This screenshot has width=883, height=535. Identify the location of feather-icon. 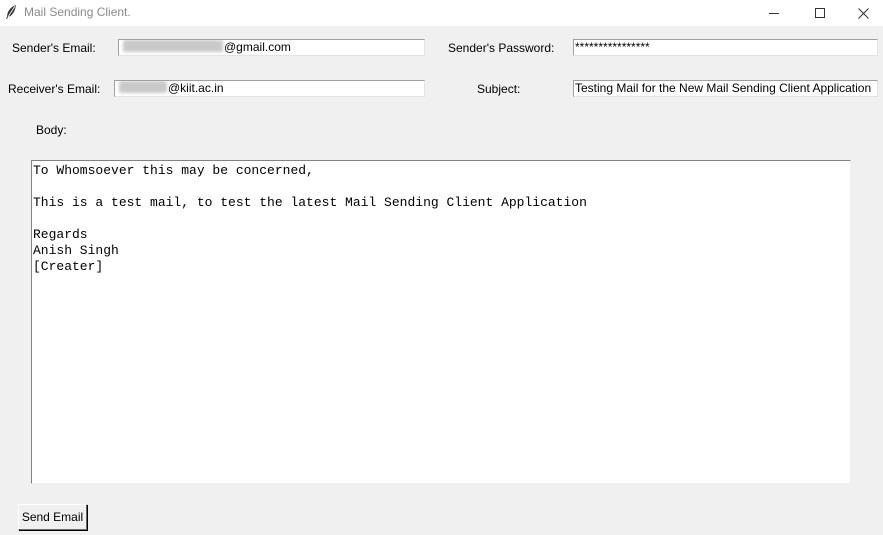
(11, 12).